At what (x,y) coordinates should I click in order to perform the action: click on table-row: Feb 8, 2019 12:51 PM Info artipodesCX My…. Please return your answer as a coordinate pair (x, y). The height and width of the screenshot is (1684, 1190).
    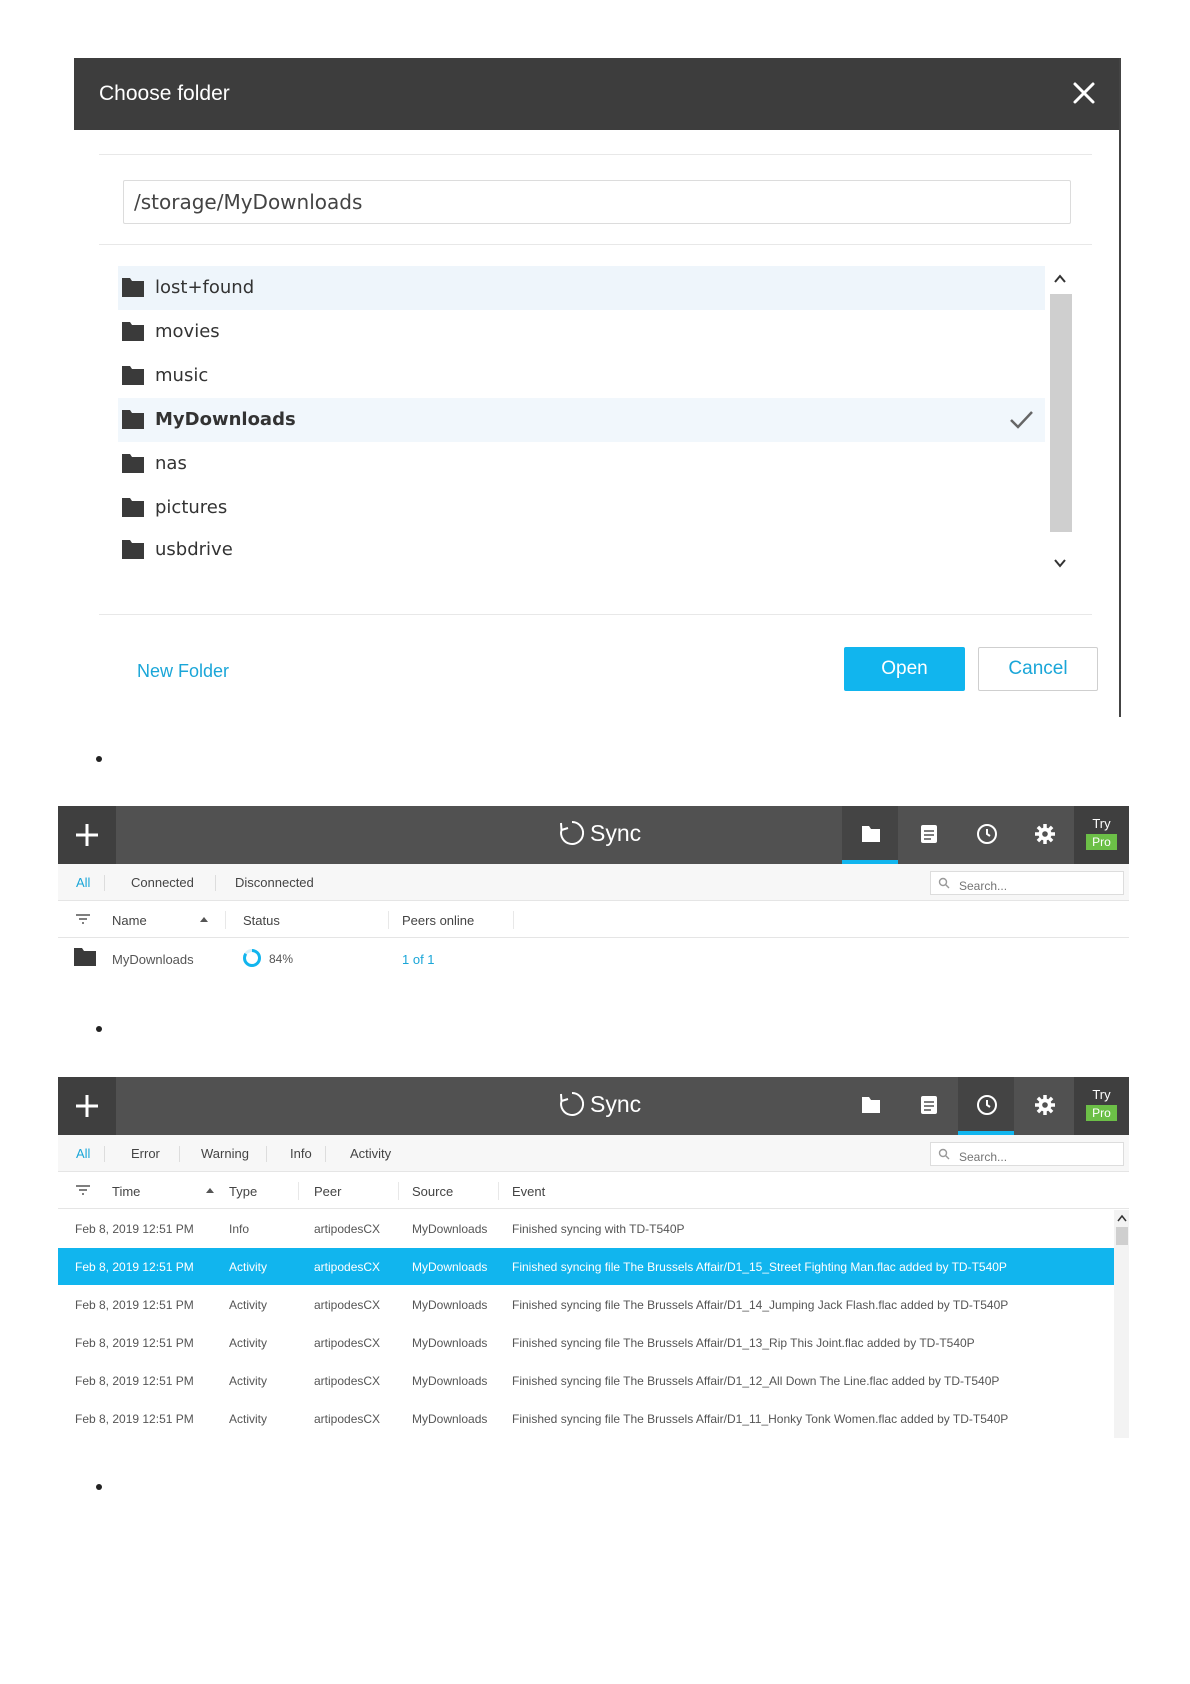
    Looking at the image, I should click on (586, 1228).